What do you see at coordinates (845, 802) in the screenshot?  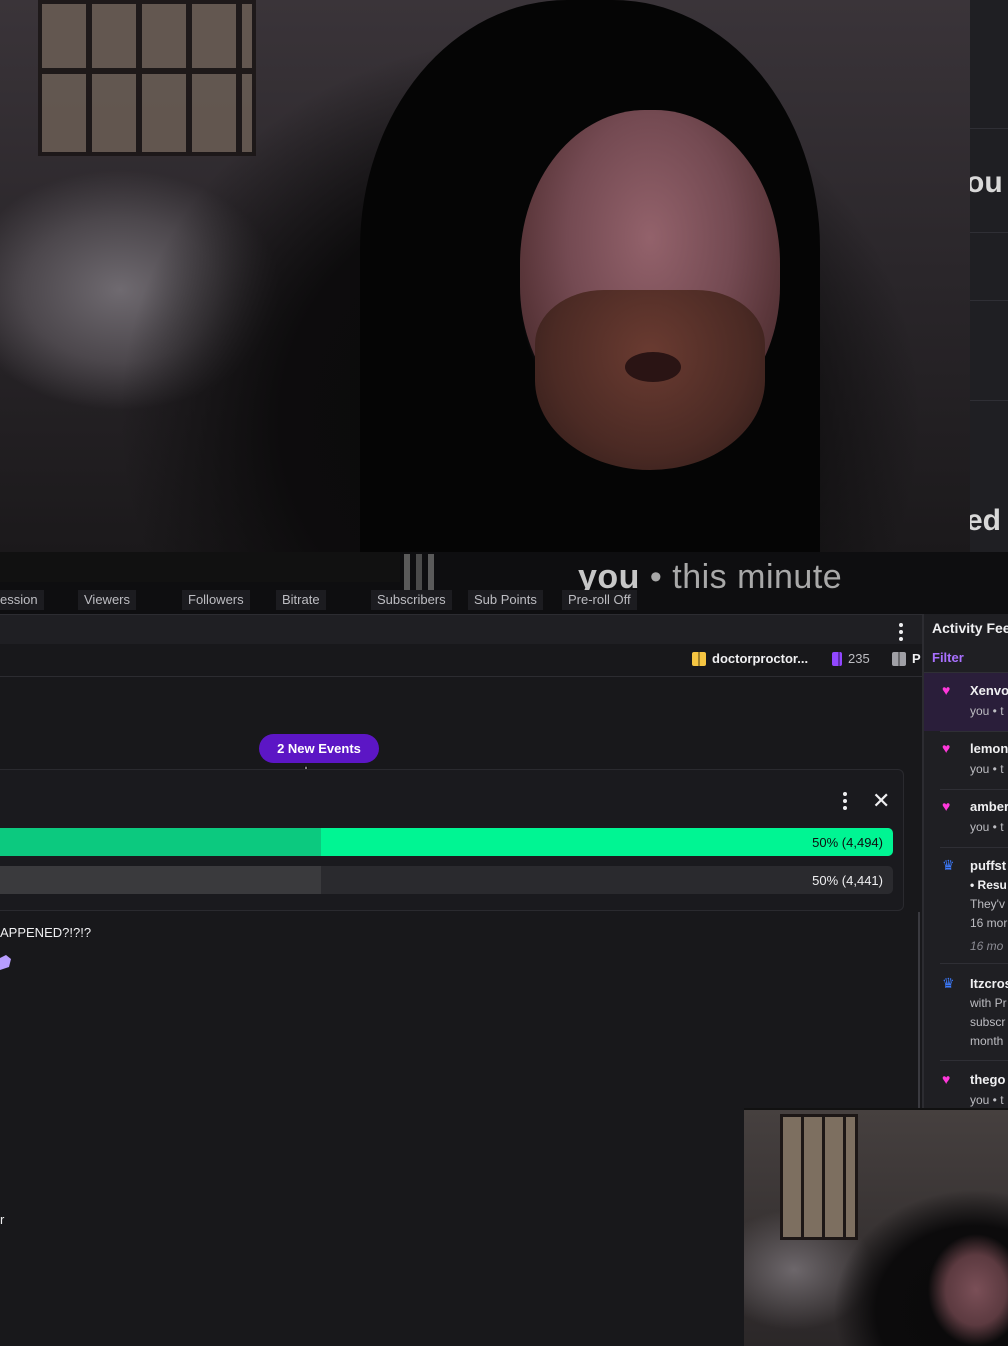 I see `poll-more-icon` at bounding box center [845, 802].